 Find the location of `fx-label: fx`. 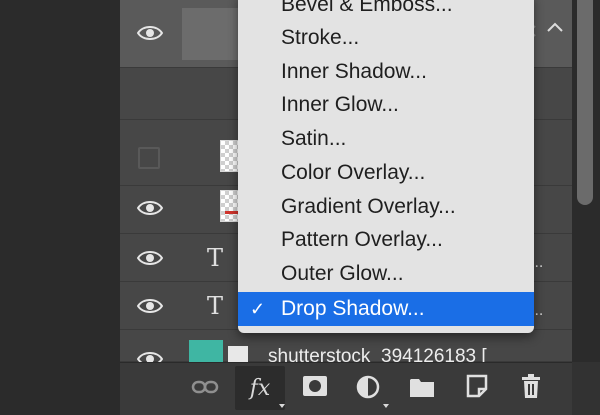

fx-label: fx is located at coordinates (260, 388).